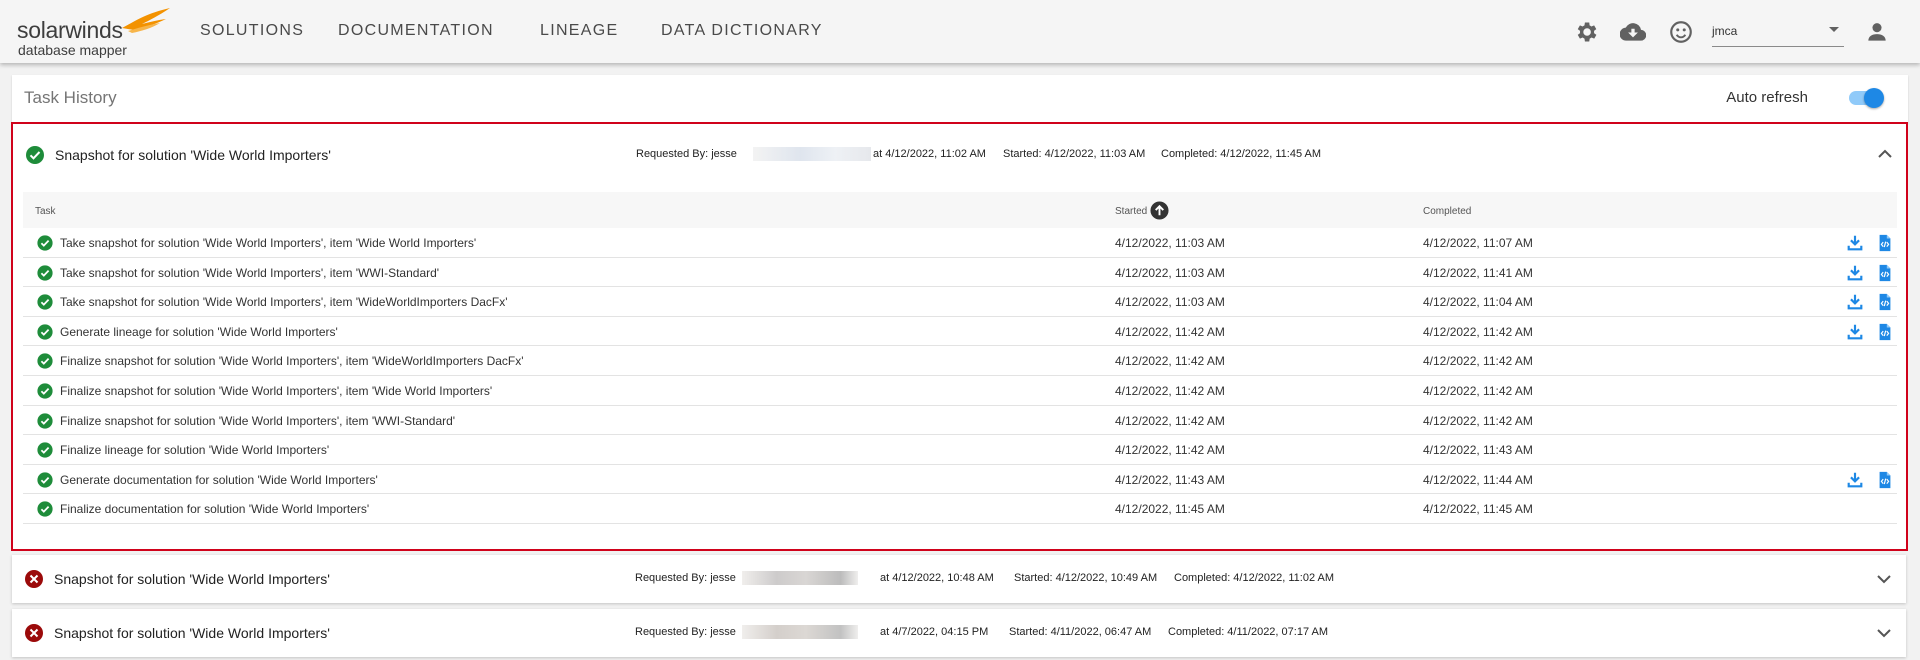 The height and width of the screenshot is (660, 1920). I want to click on auto-refresh-toggle, so click(1866, 98).